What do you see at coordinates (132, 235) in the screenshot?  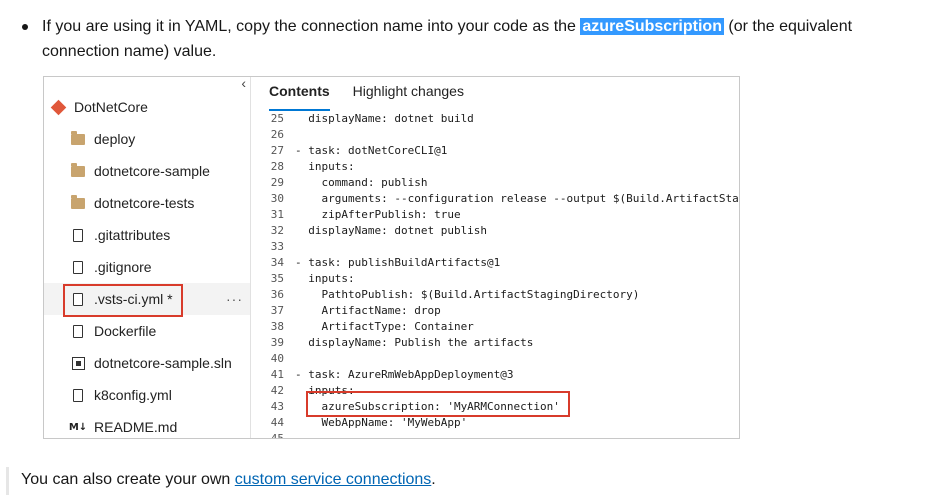 I see `tree-item-label: .gitattributes` at bounding box center [132, 235].